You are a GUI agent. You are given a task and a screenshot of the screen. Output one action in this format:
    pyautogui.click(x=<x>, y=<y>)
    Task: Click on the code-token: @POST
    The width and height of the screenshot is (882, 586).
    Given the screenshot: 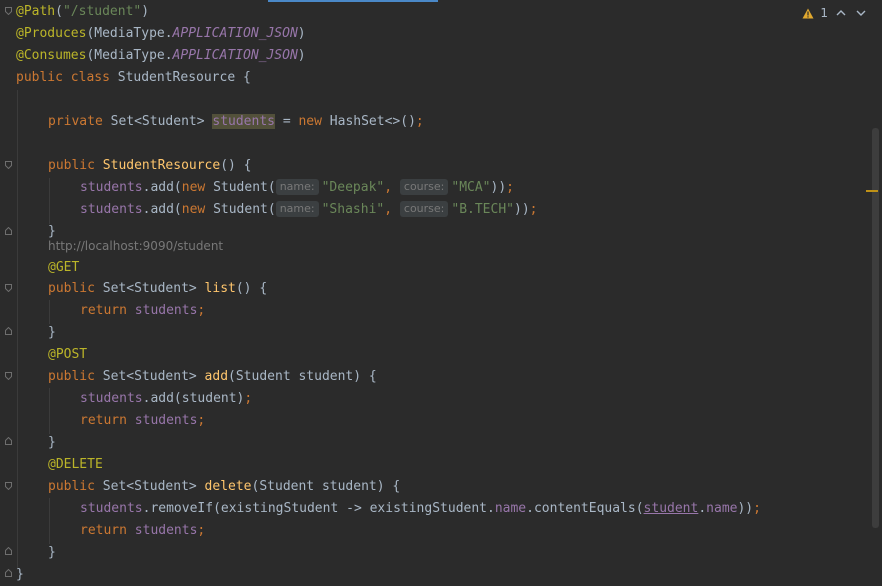 What is the action you would take?
    pyautogui.click(x=68, y=354)
    